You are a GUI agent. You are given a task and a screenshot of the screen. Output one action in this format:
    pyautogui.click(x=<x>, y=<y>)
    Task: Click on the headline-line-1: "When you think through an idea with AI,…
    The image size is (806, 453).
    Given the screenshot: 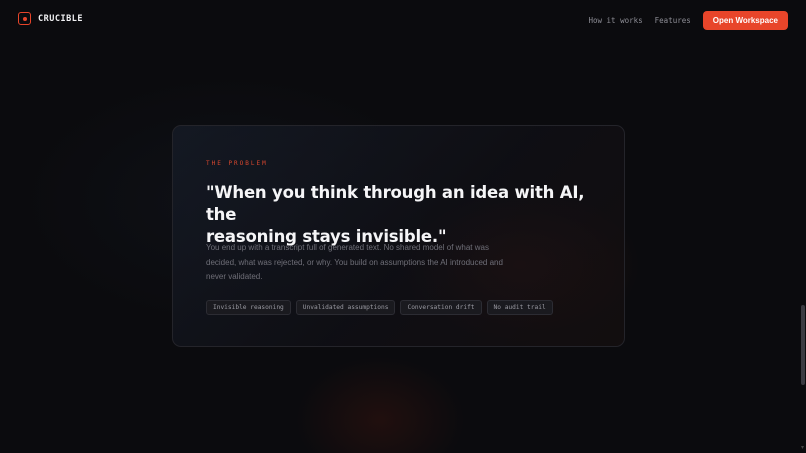 What is the action you would take?
    pyautogui.click(x=395, y=203)
    